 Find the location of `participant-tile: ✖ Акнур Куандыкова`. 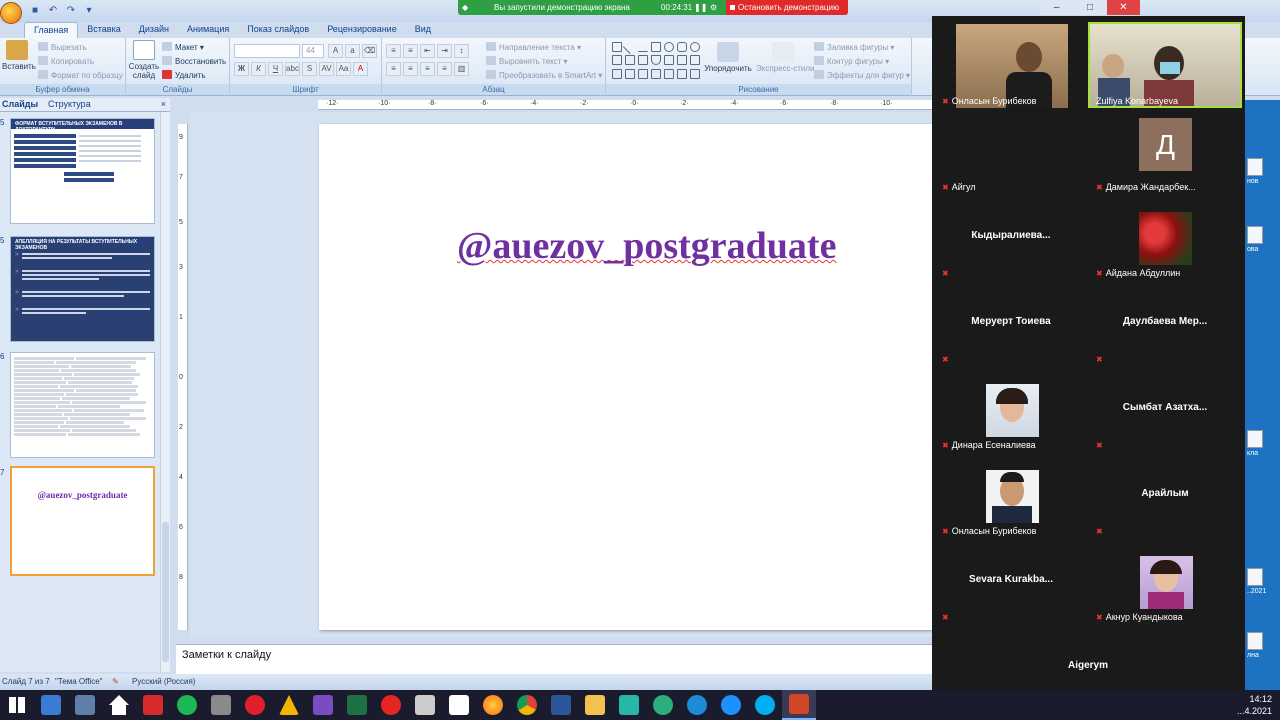

participant-tile: ✖ Акнур Куандыкова is located at coordinates (1165, 581).